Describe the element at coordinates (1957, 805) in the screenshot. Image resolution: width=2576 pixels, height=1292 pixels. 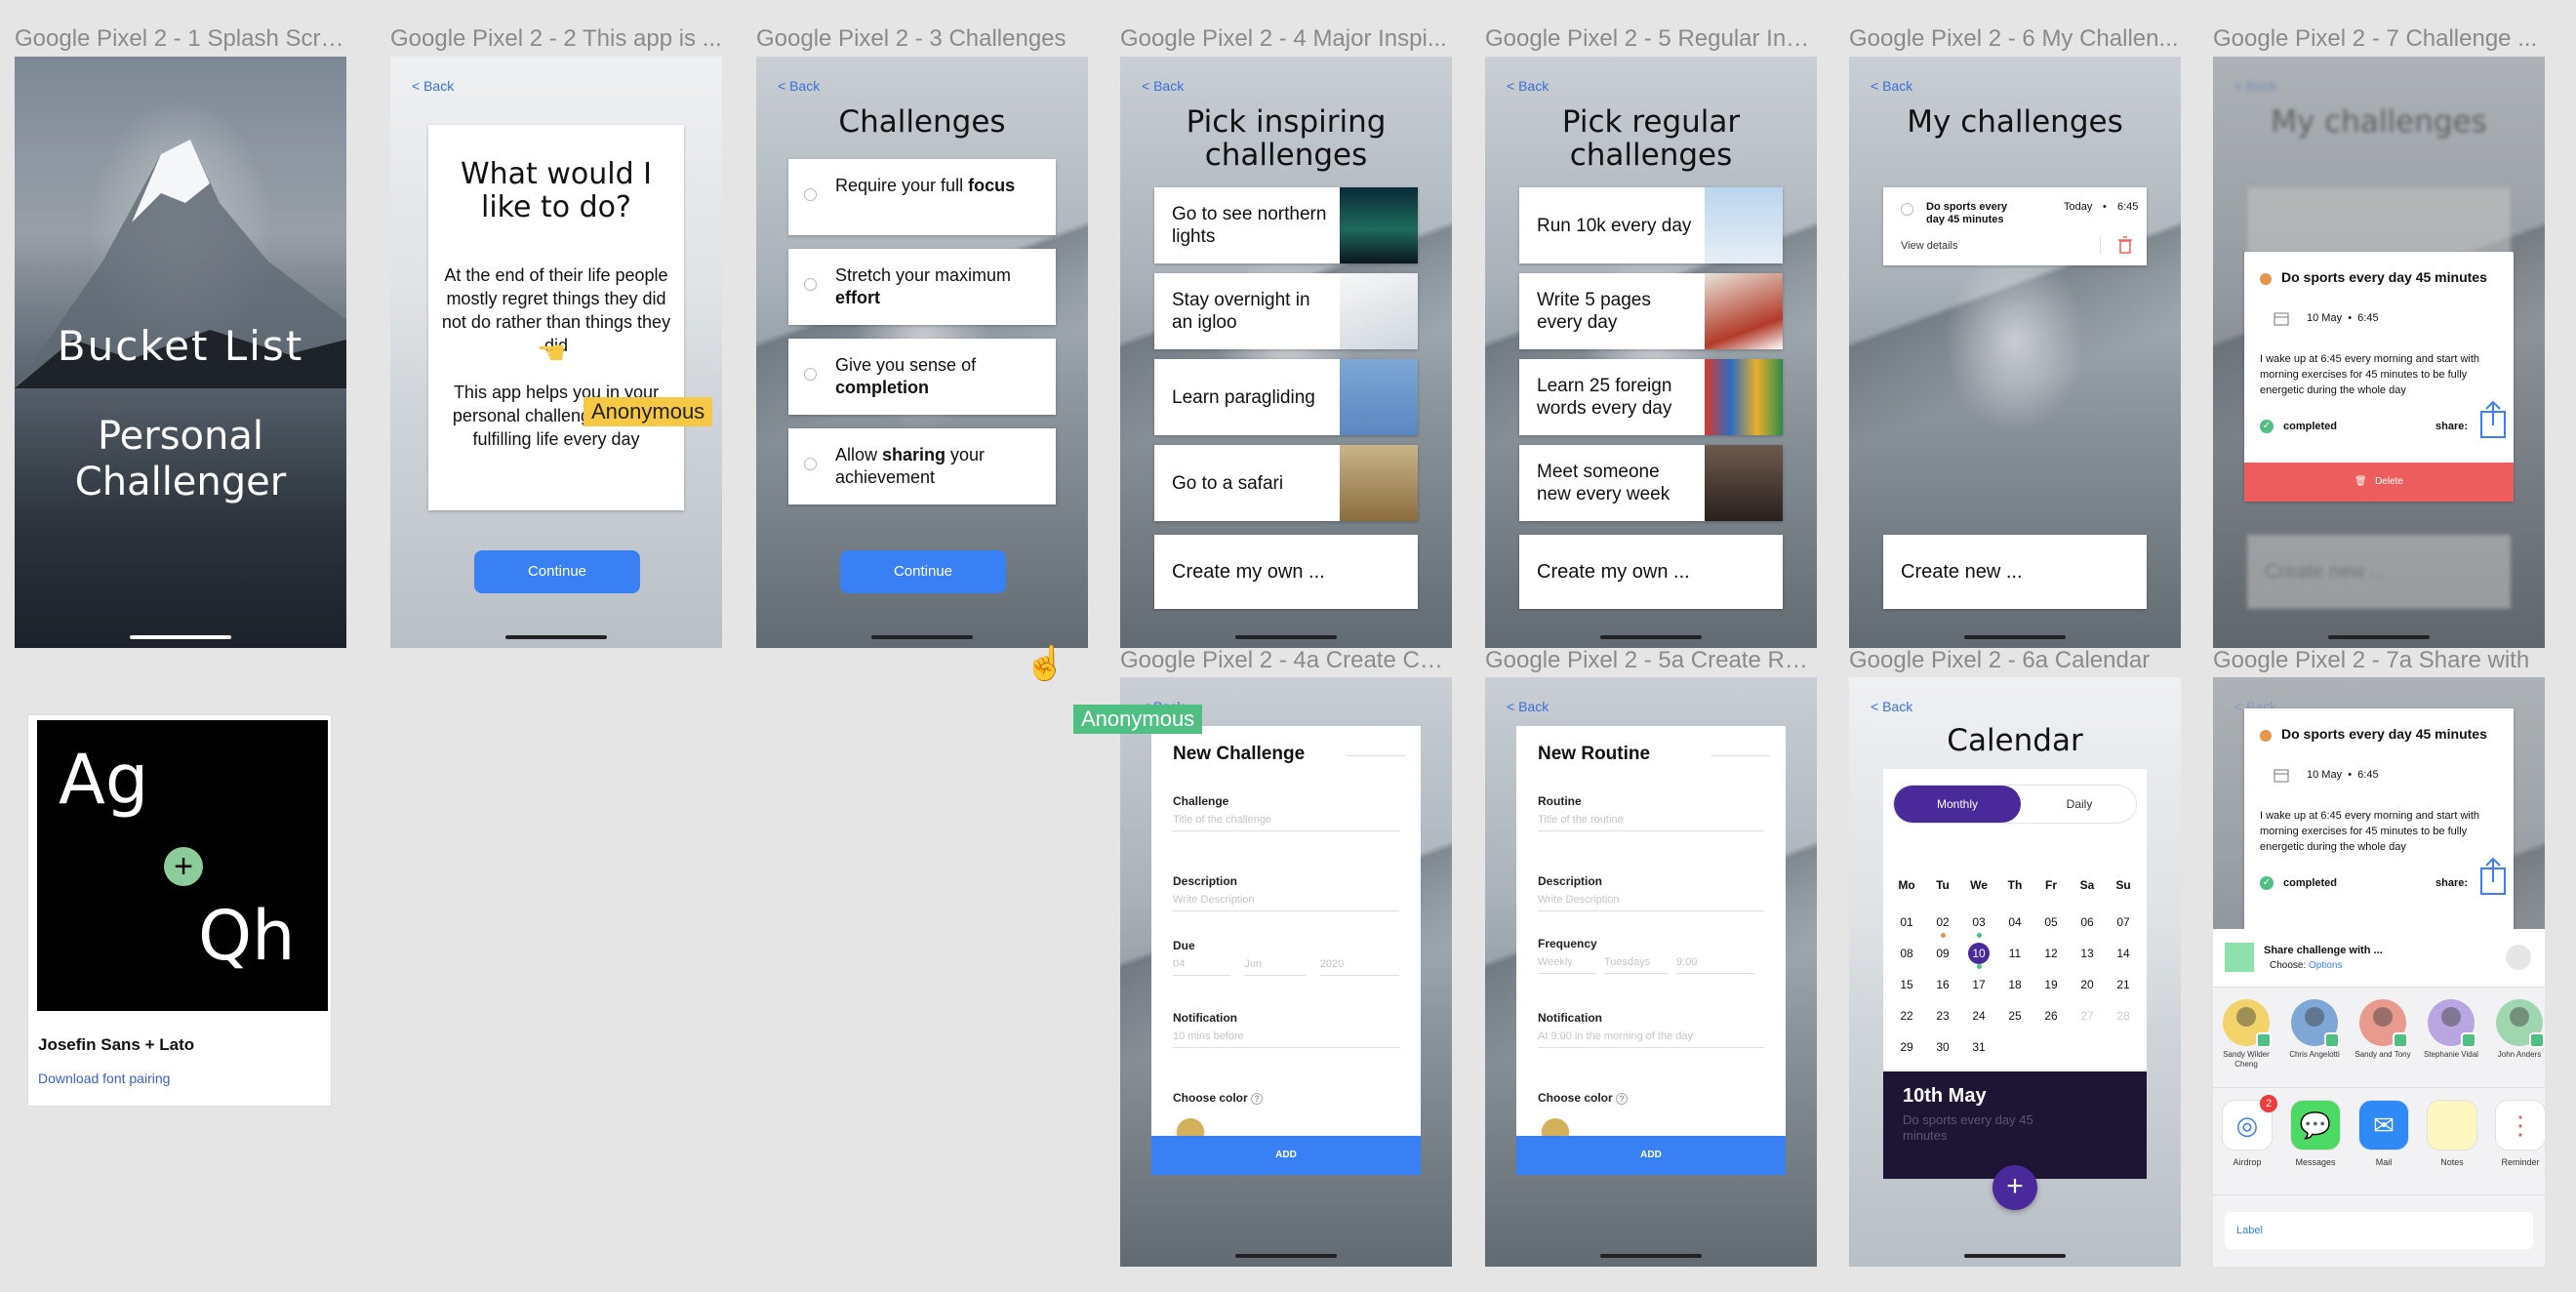
I see `tab-monthly: Monthly` at that location.